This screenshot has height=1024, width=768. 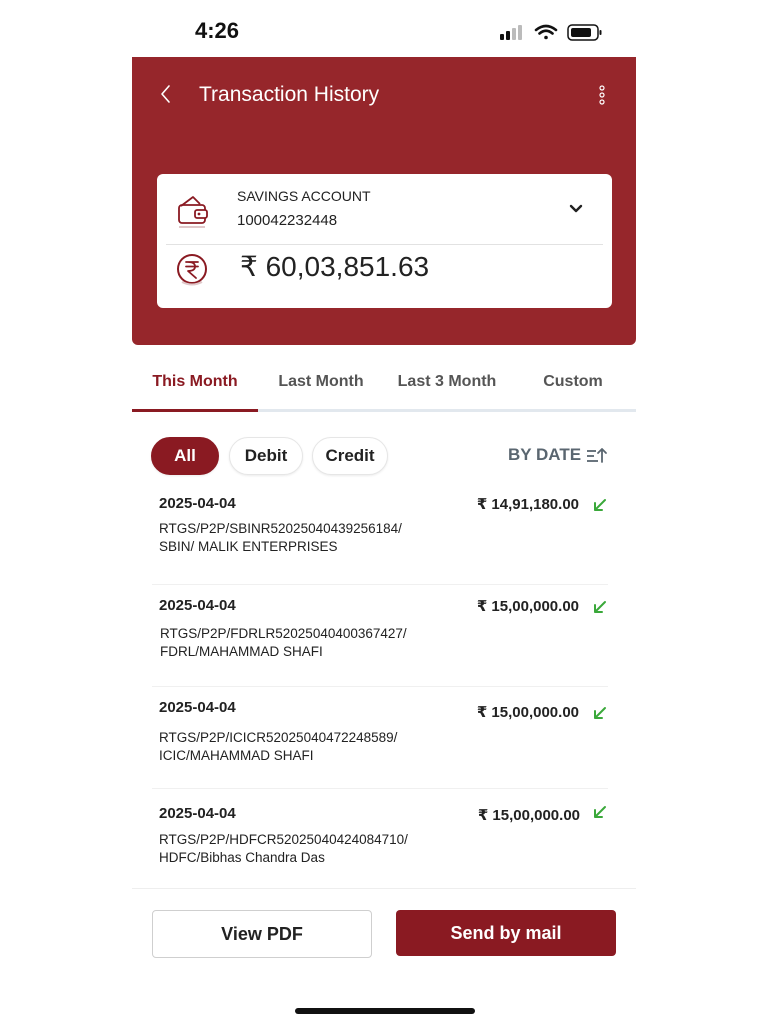 What do you see at coordinates (384, 888) in the screenshot?
I see `footer-divider` at bounding box center [384, 888].